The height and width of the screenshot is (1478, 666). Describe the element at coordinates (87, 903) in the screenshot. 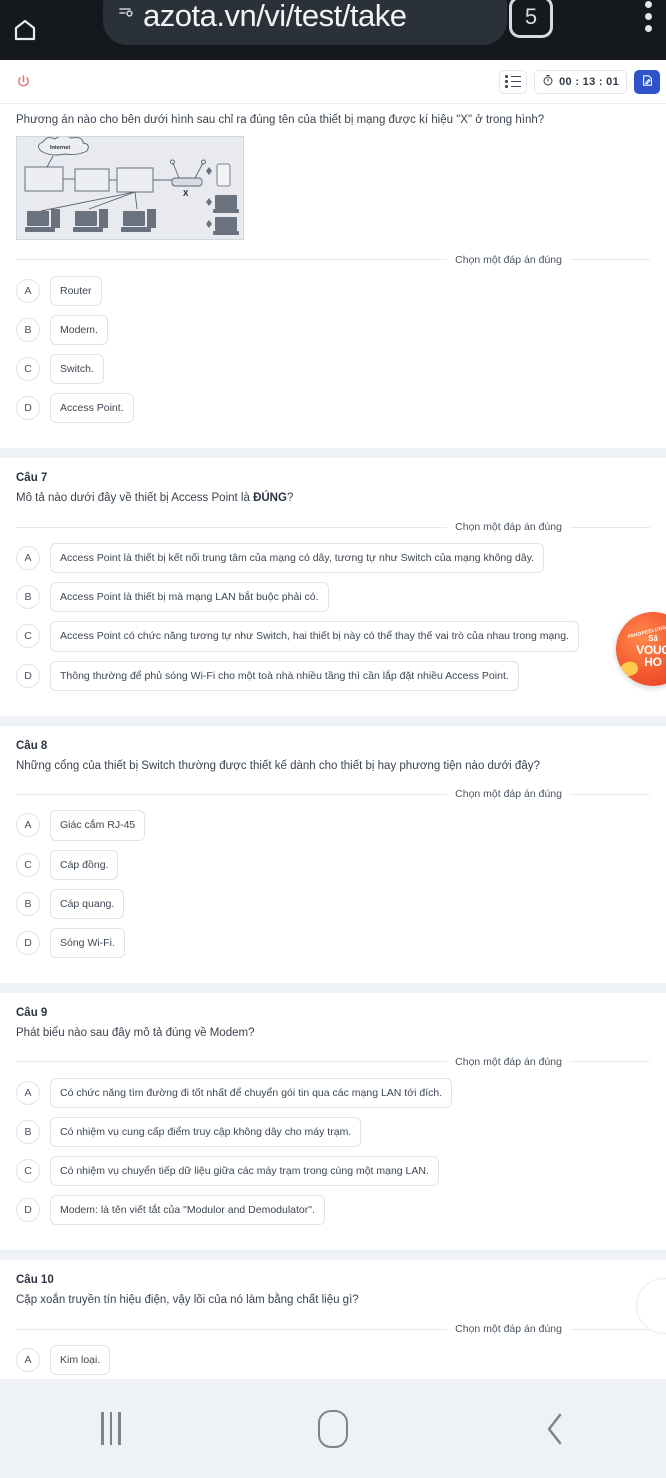

I see `option-text: Cáp quang.` at that location.